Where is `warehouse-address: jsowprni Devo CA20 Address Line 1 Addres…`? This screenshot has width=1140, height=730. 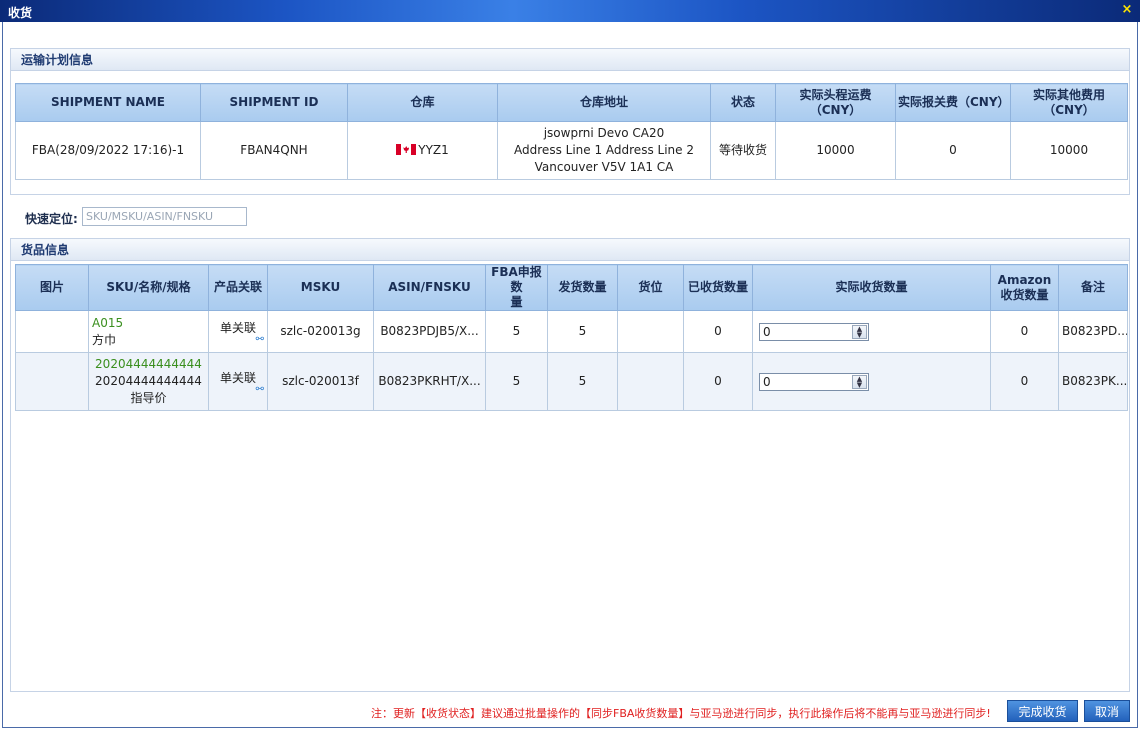 warehouse-address: jsowprni Devo CA20 Address Line 1 Addres… is located at coordinates (604, 150).